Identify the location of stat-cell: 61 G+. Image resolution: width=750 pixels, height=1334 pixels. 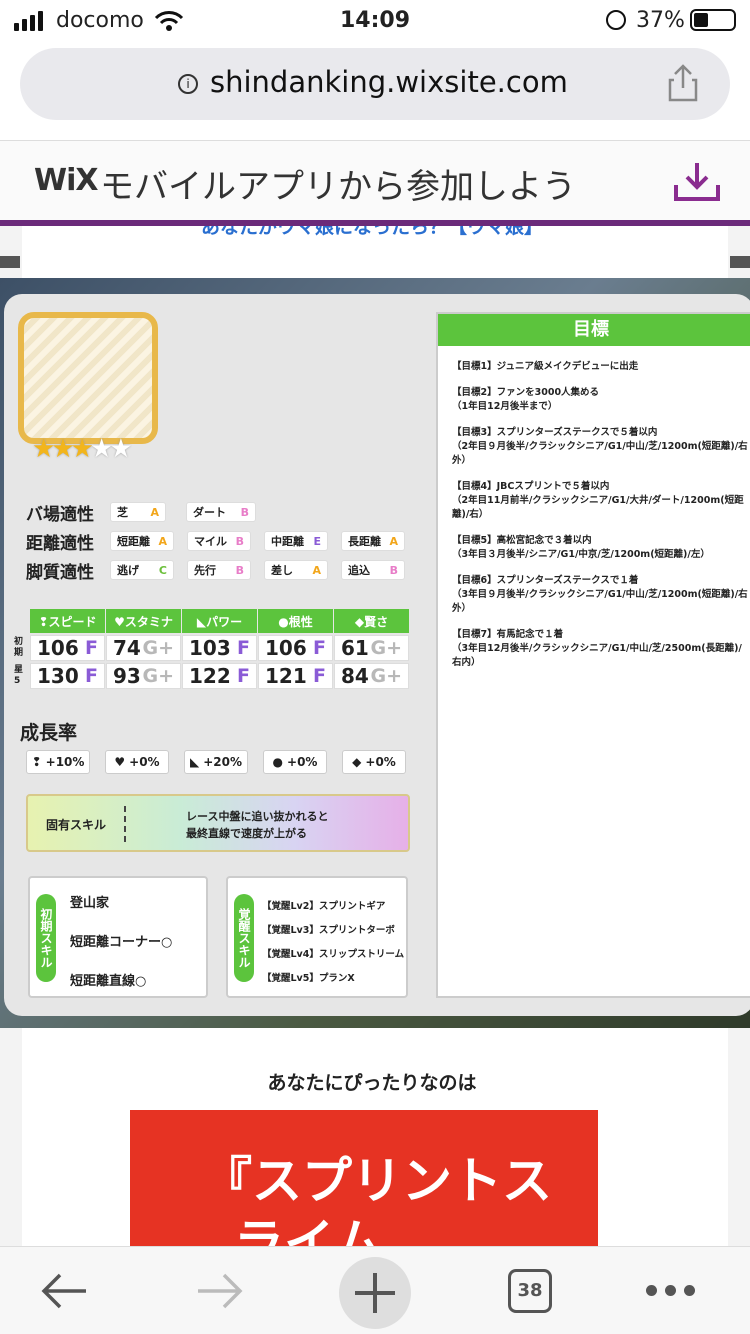
(371, 648).